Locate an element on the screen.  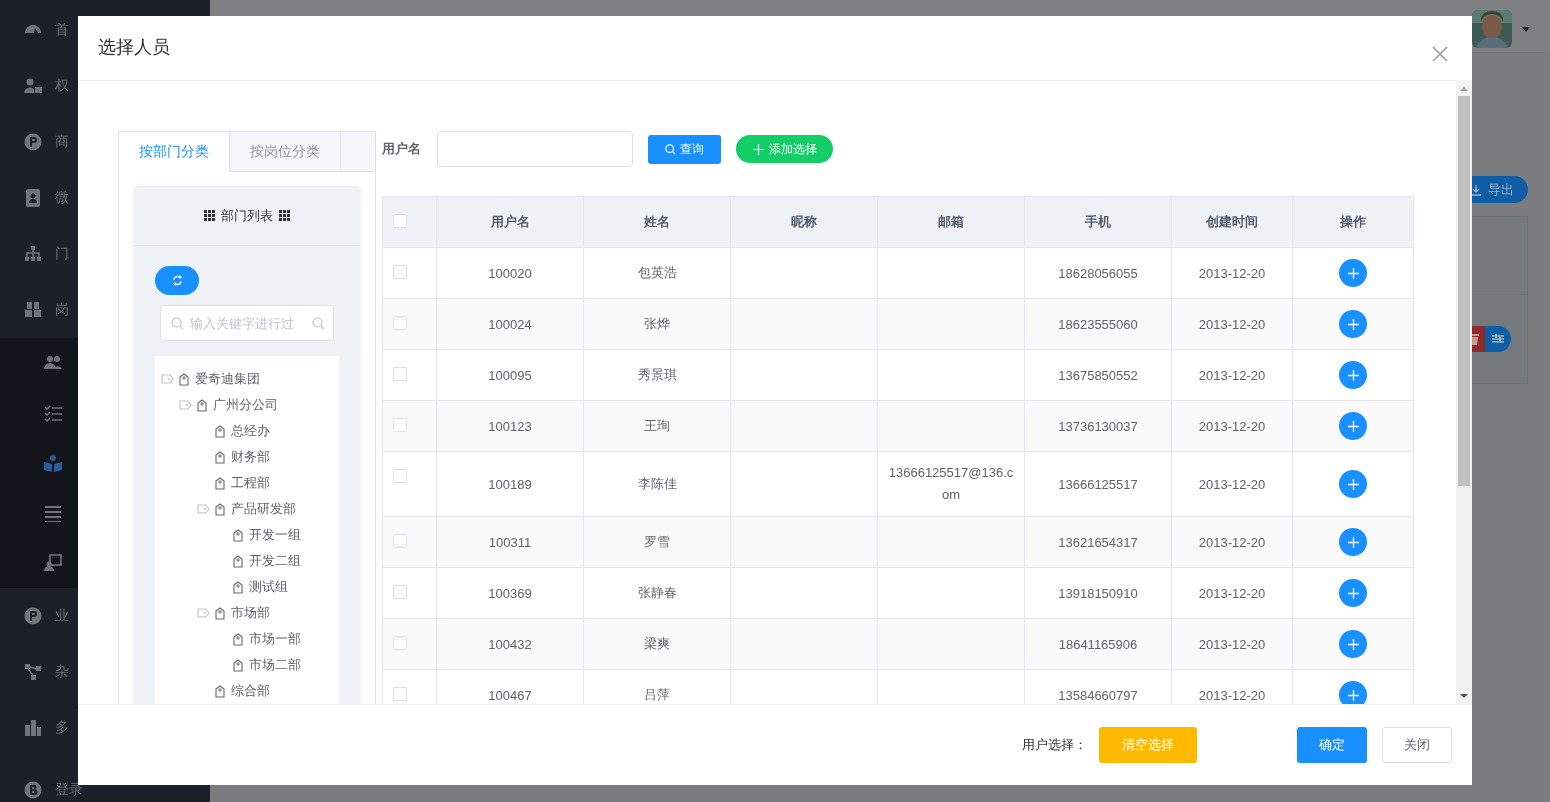
panel-title: 部门列表 is located at coordinates (247, 215).